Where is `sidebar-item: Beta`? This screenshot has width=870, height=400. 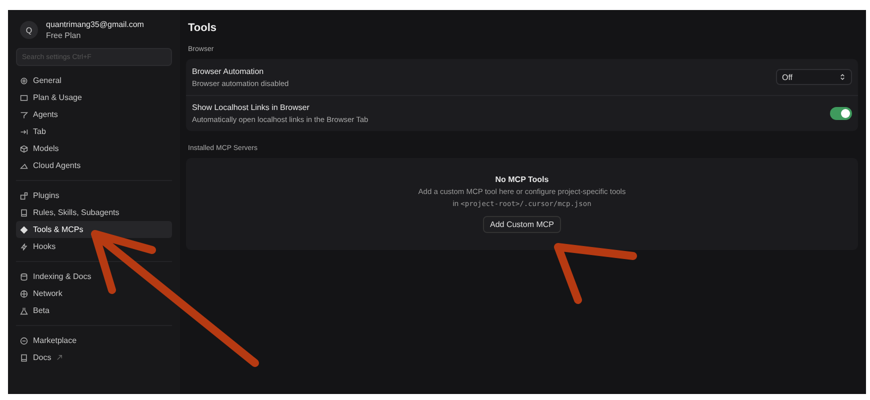 sidebar-item: Beta is located at coordinates (94, 310).